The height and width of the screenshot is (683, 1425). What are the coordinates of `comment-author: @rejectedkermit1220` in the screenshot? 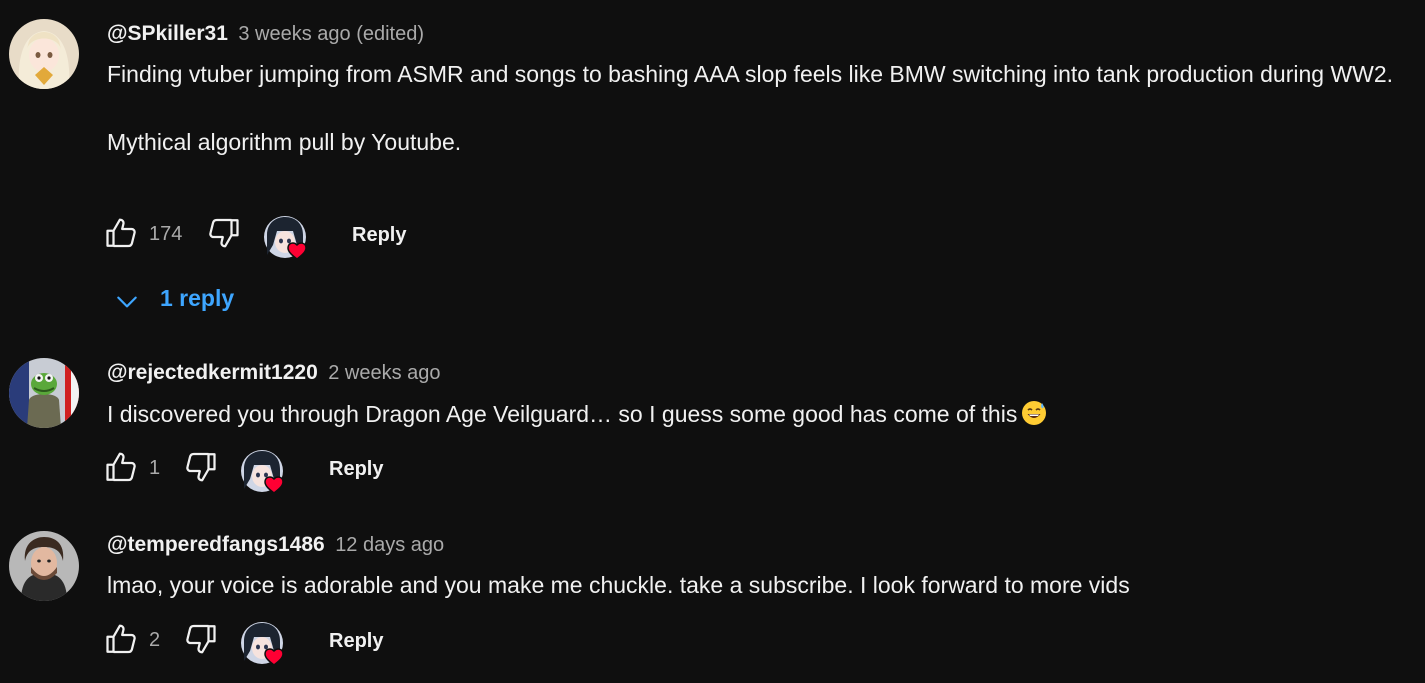 It's located at (212, 372).